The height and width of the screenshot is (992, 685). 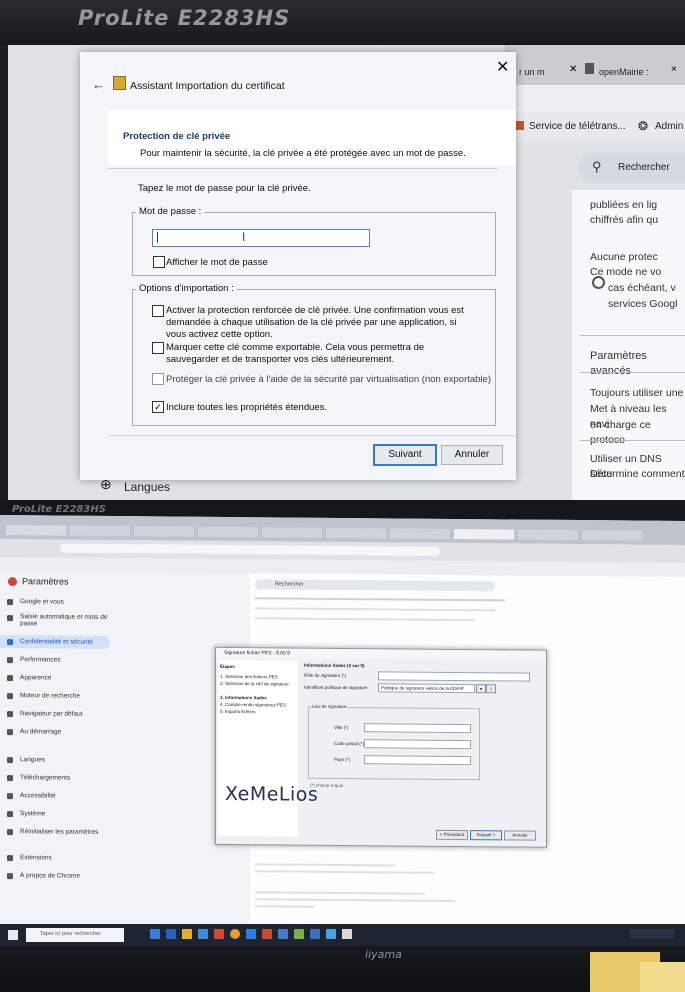 I want to click on sidebar-item-security: Confidentialité et sécurité, so click(x=56, y=642).